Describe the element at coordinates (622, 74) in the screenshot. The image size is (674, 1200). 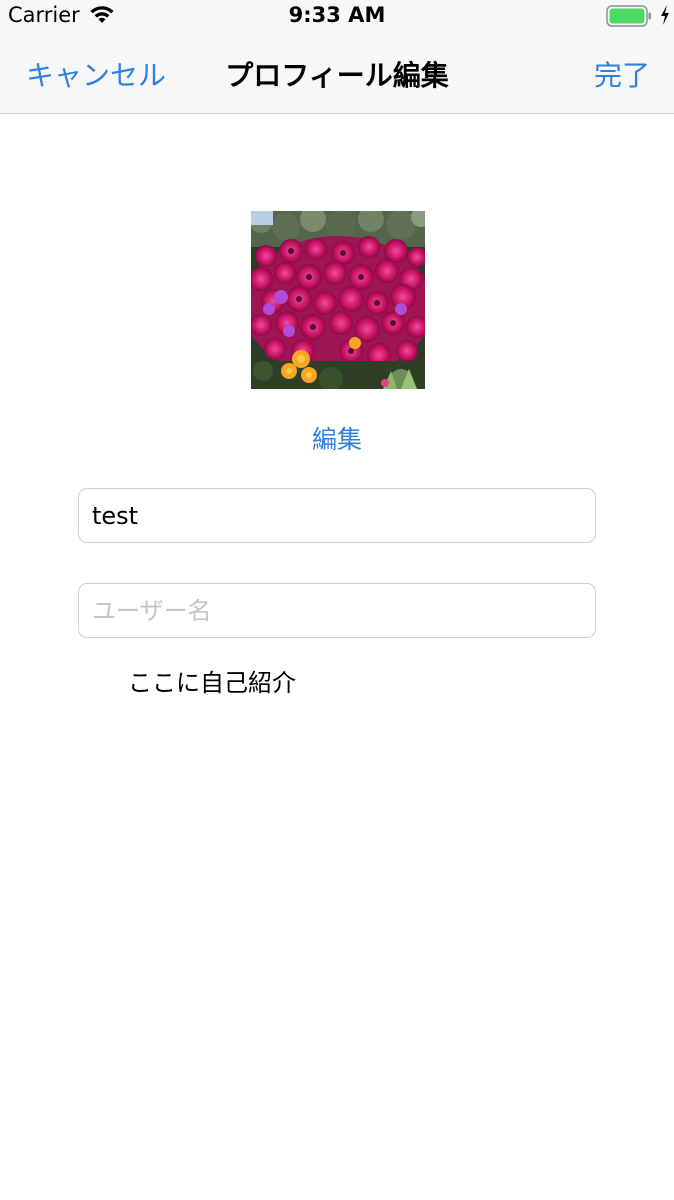
I see `done-button: 完了` at that location.